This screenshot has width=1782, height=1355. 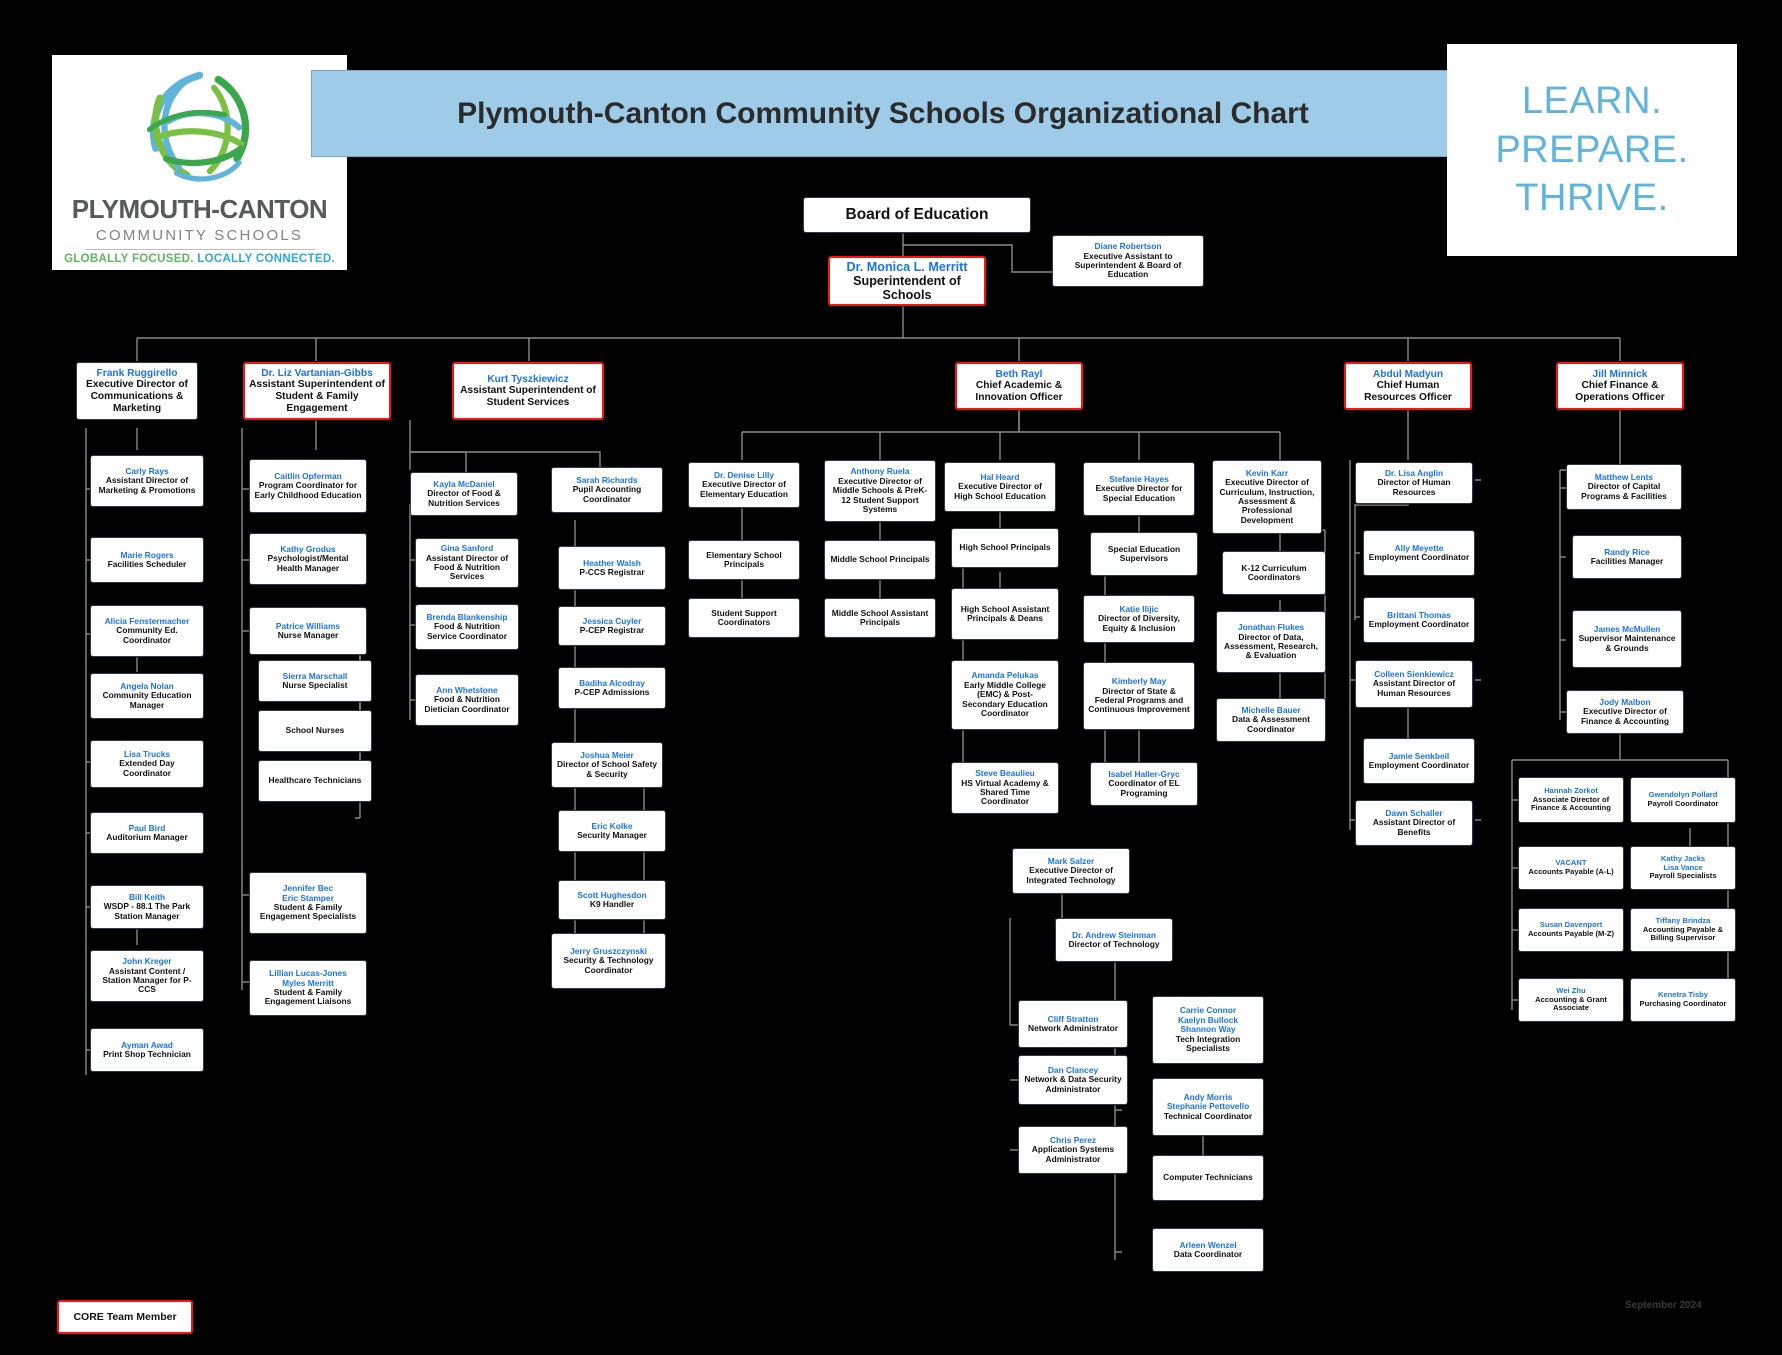 I want to click on node-lisa-trucks: Lisa Trucks Extended Day Coordinator, so click(x=147, y=764).